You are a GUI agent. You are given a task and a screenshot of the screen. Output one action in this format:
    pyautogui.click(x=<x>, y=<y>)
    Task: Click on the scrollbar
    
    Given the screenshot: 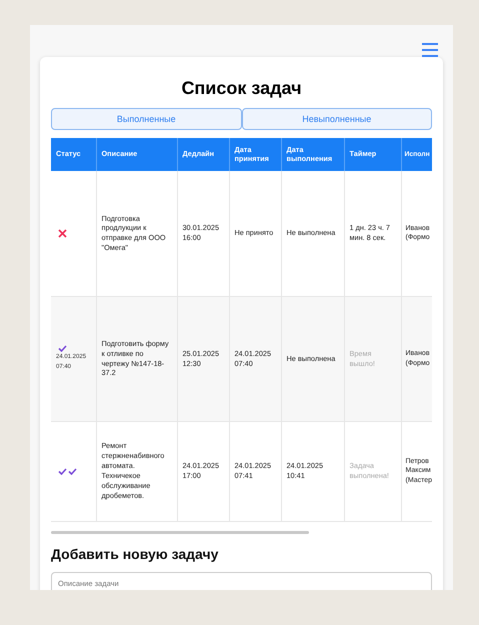 What is the action you would take?
    pyautogui.click(x=180, y=532)
    